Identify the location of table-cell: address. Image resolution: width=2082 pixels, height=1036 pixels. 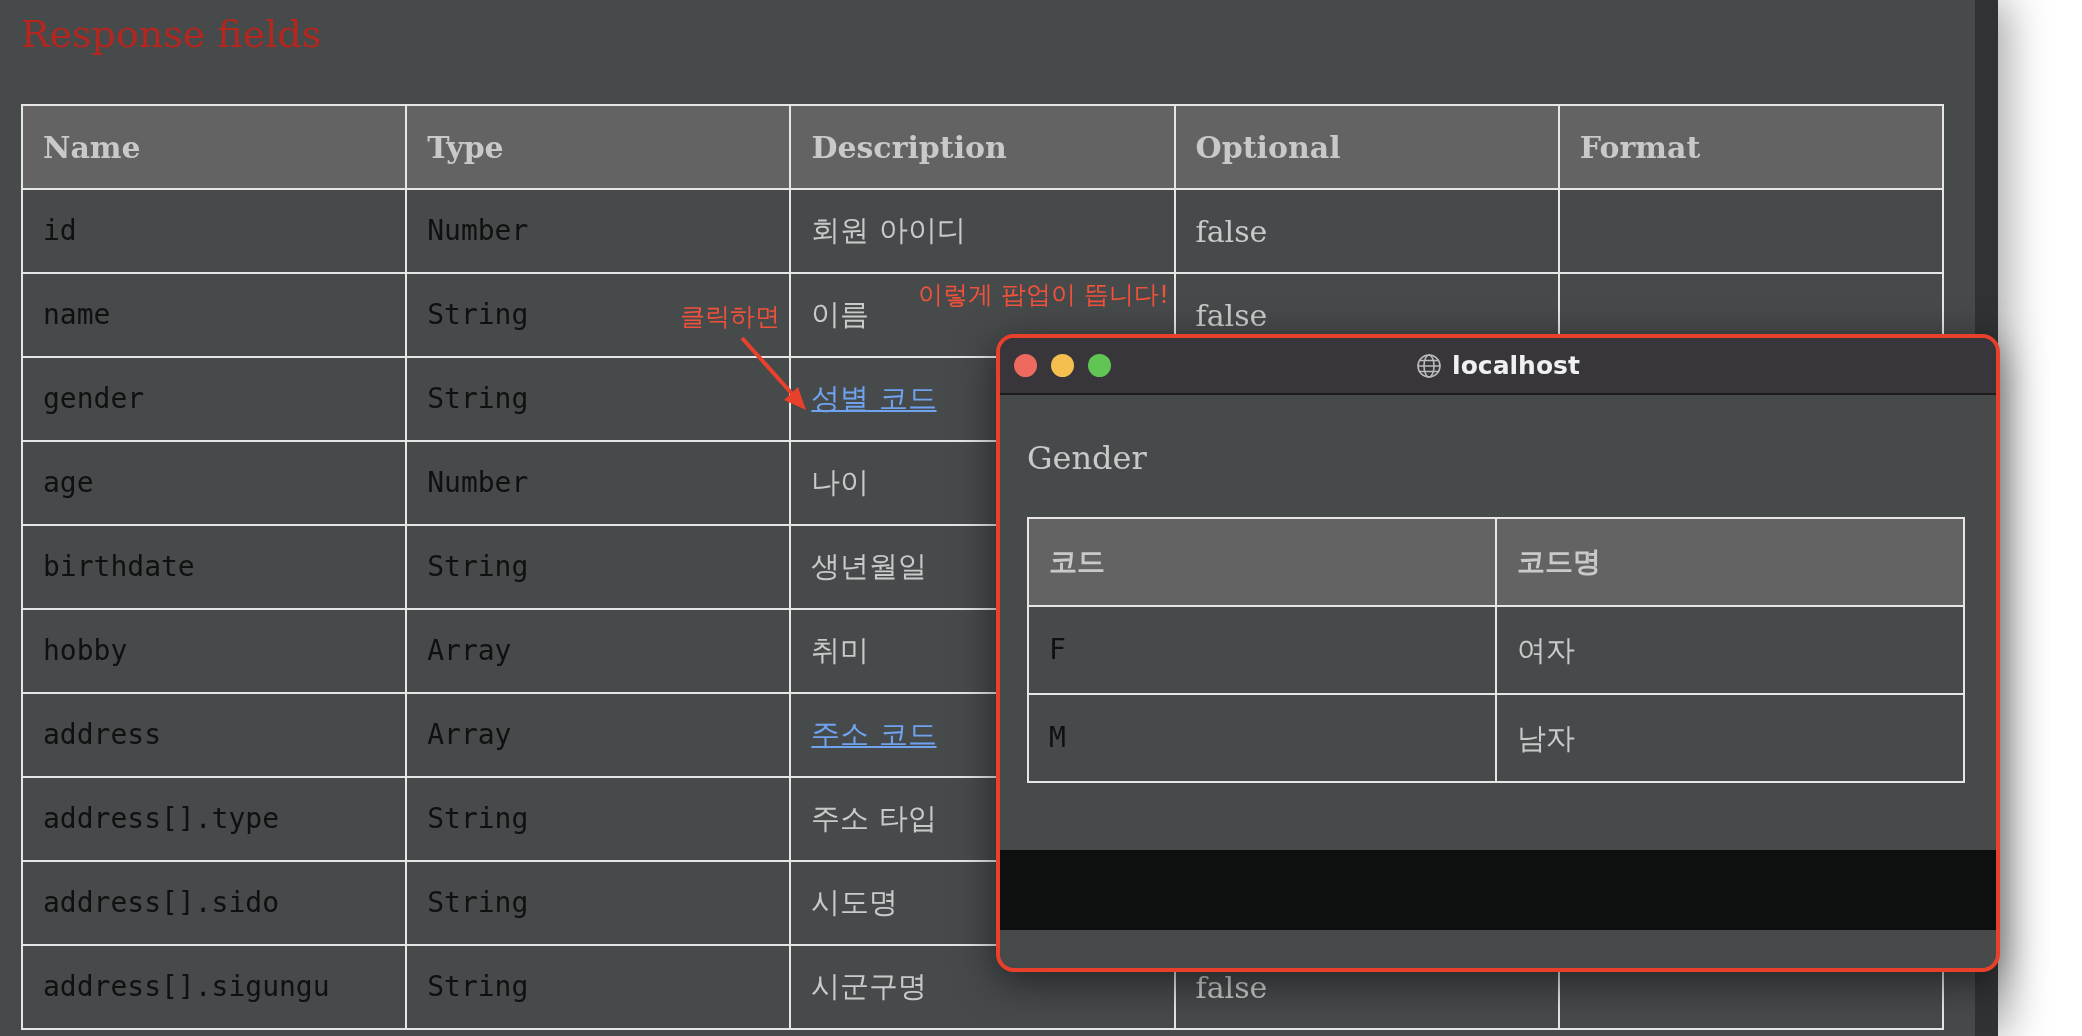
(214, 735).